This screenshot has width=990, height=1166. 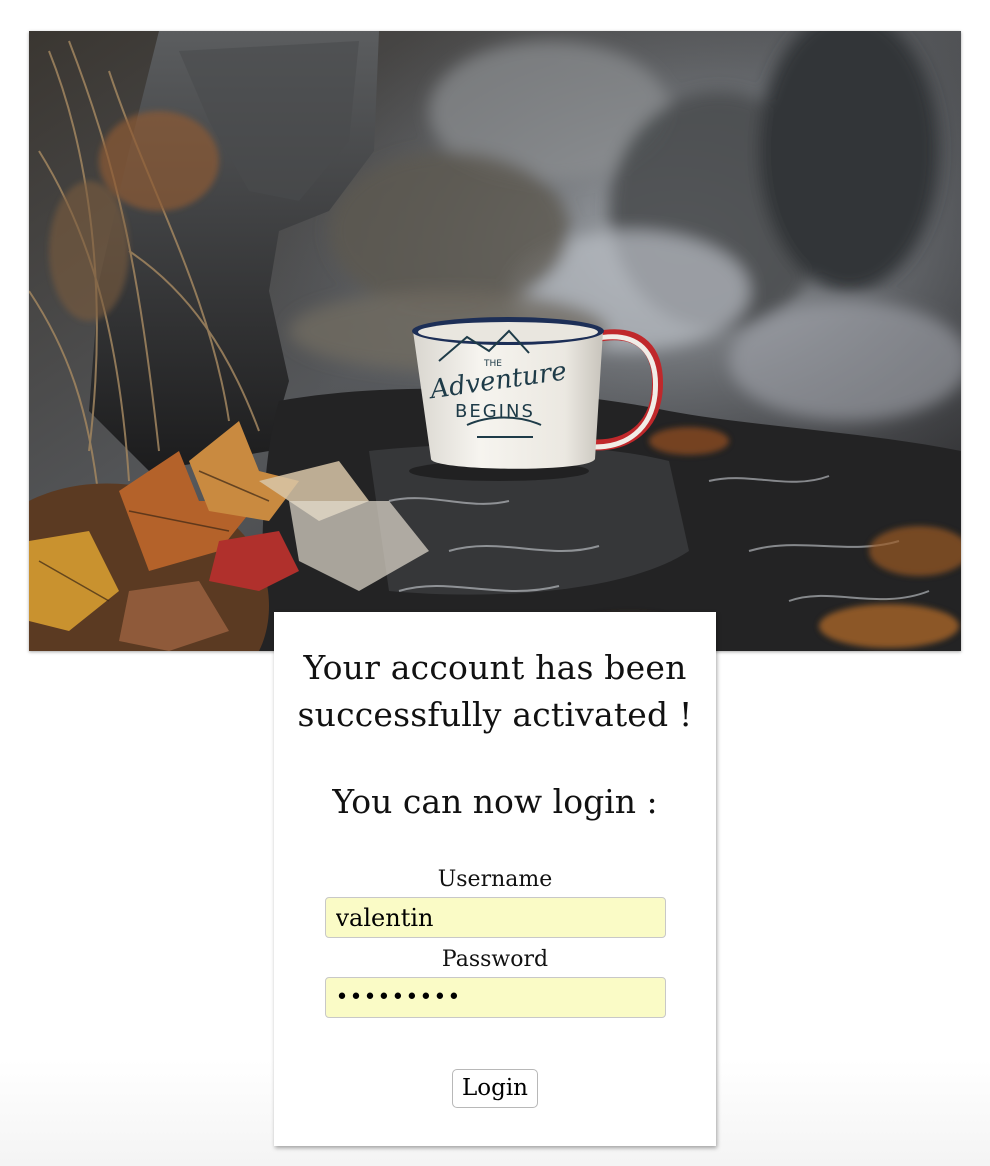 I want to click on username-input, so click(x=495, y=917).